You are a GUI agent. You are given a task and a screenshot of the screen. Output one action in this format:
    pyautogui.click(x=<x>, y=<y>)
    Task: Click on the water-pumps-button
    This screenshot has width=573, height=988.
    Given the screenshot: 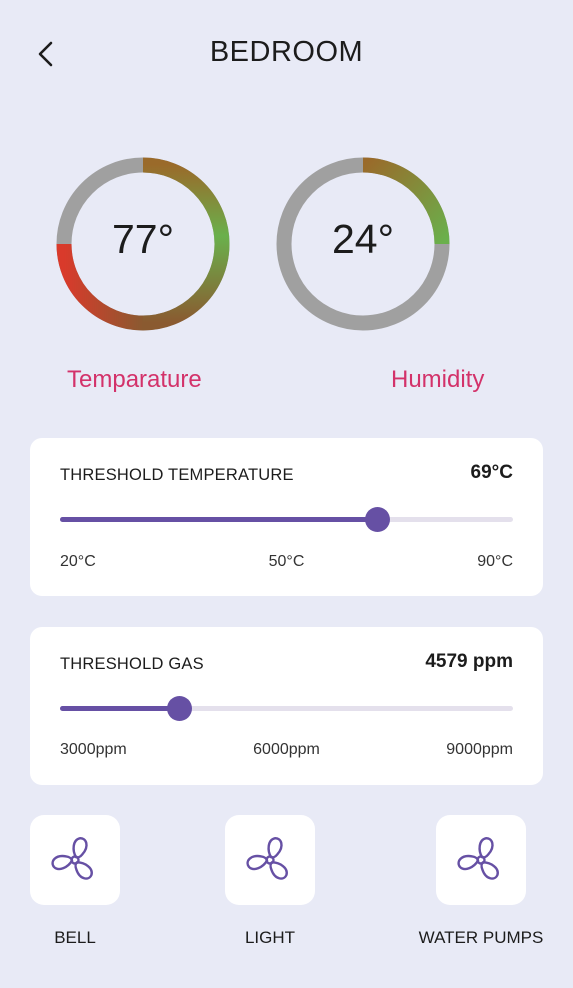 What is the action you would take?
    pyautogui.click(x=481, y=860)
    